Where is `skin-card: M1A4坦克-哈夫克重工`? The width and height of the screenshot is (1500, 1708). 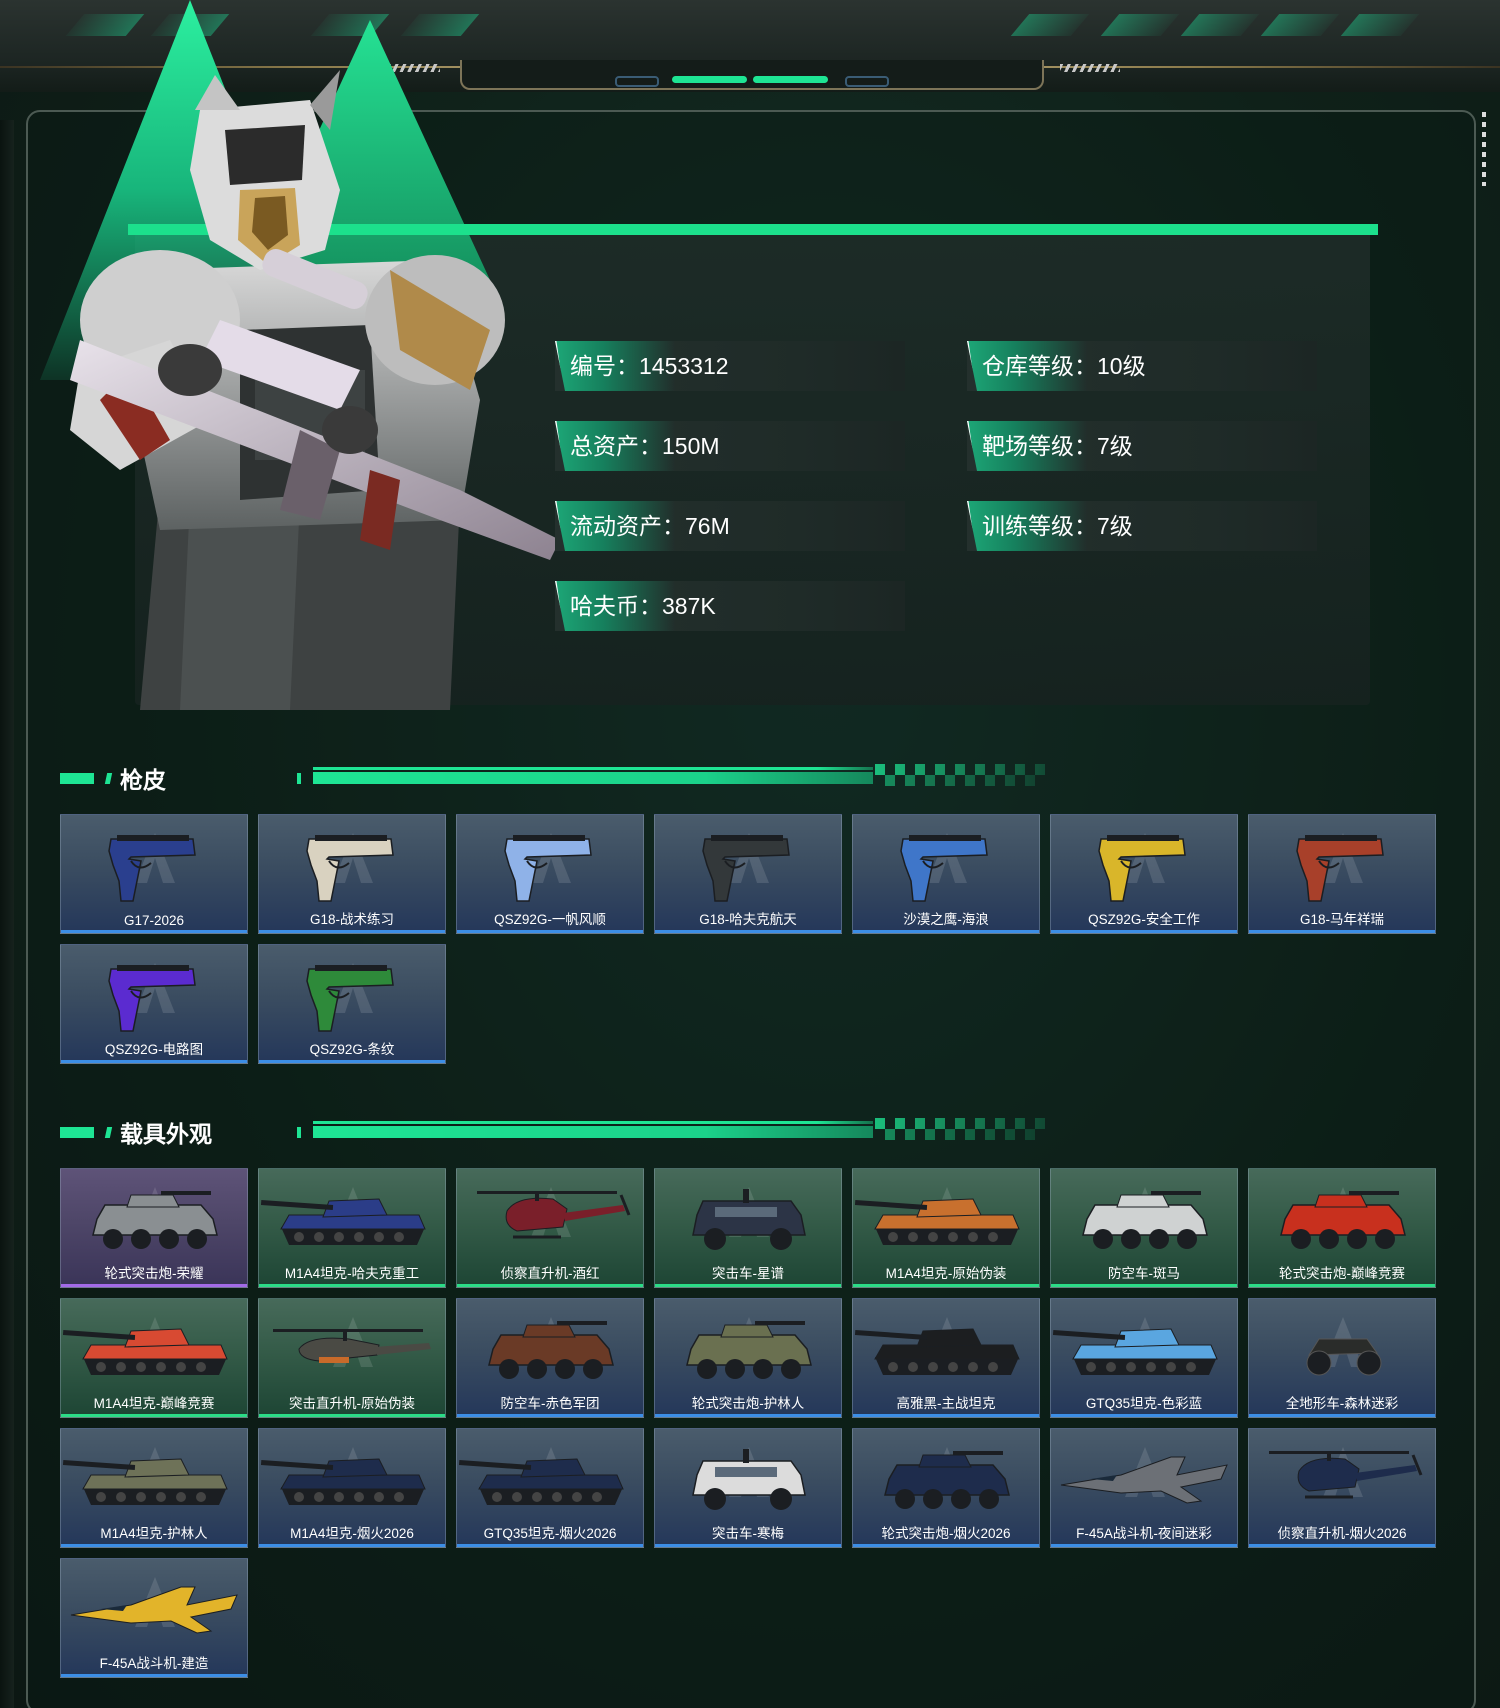
skin-card: M1A4坦克-哈夫克重工 is located at coordinates (352, 1228).